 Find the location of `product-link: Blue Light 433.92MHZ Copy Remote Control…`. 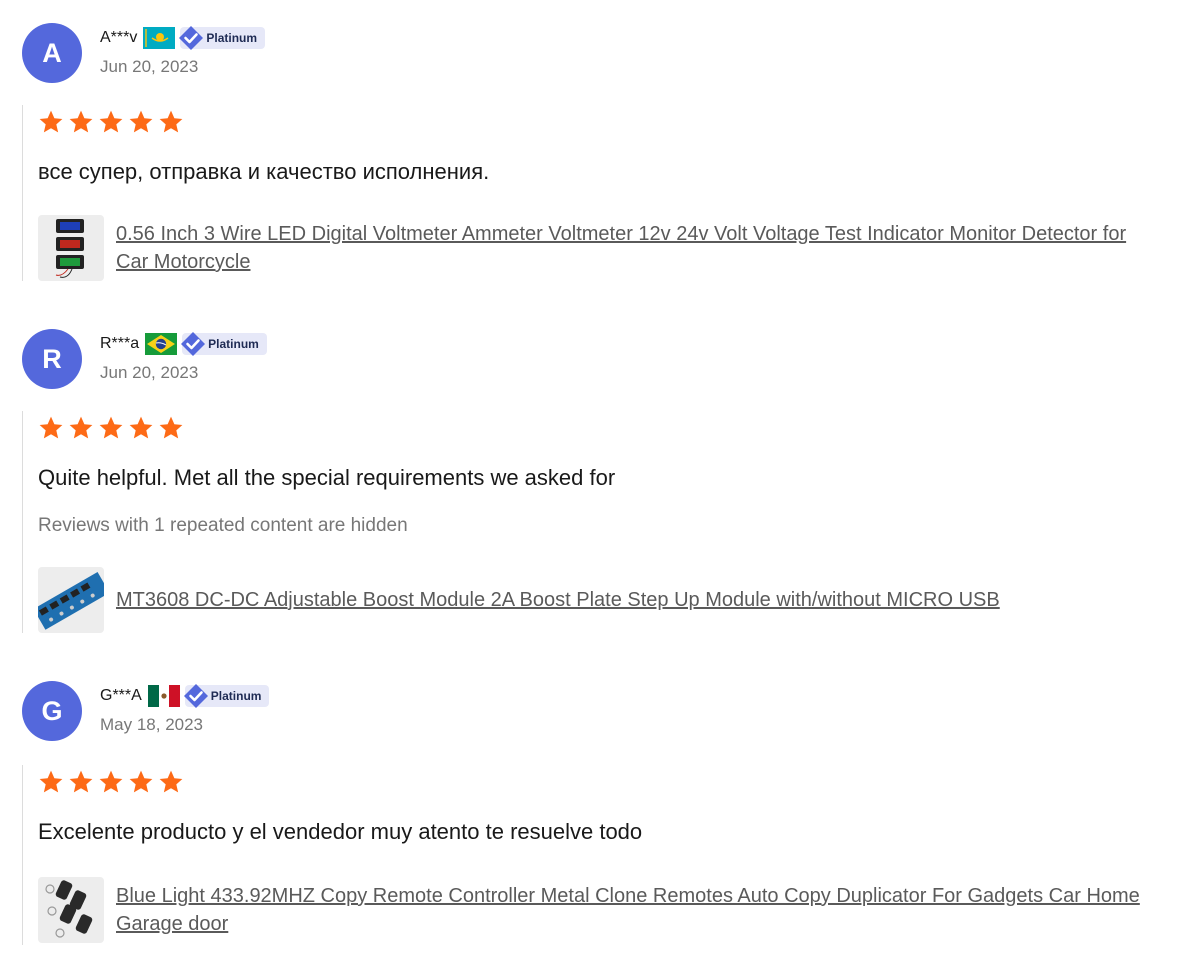

product-link: Blue Light 433.92MHZ Copy Remote Control… is located at coordinates (636, 910).